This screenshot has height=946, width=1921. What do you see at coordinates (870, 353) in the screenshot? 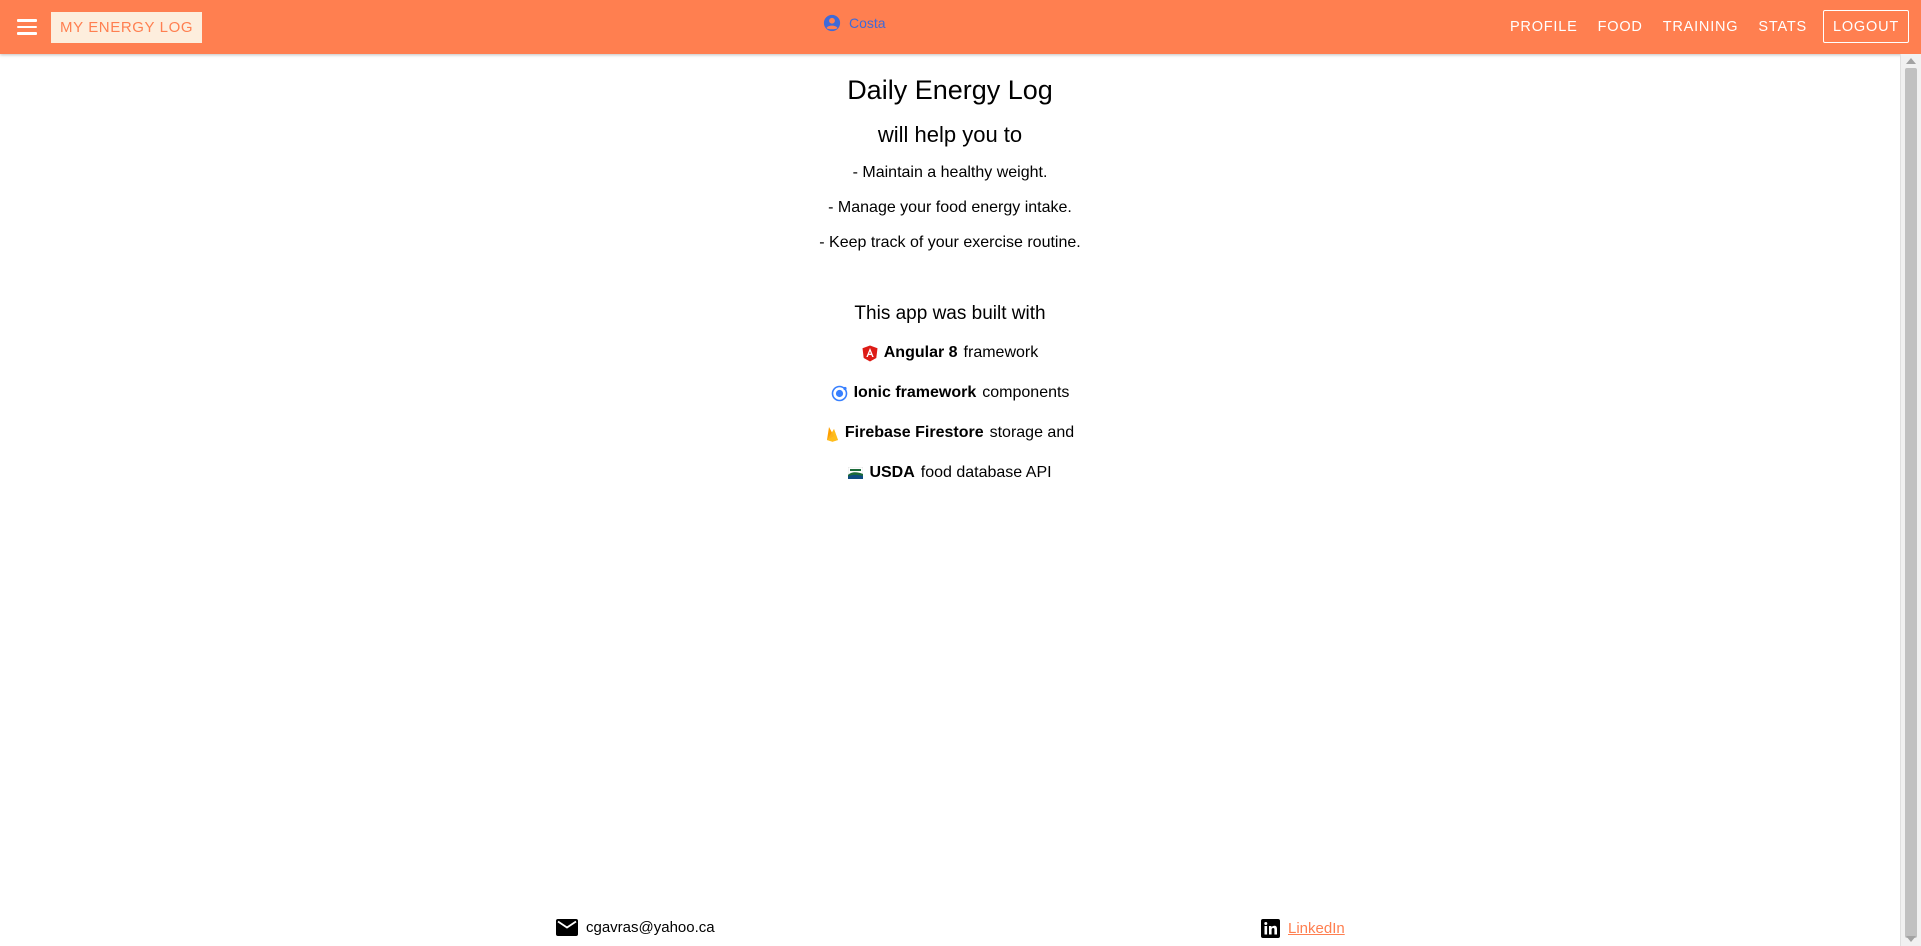
I see `angular-icon` at bounding box center [870, 353].